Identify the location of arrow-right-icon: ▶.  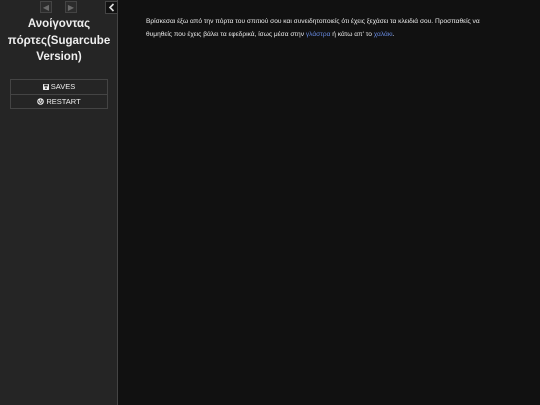
(71, 7).